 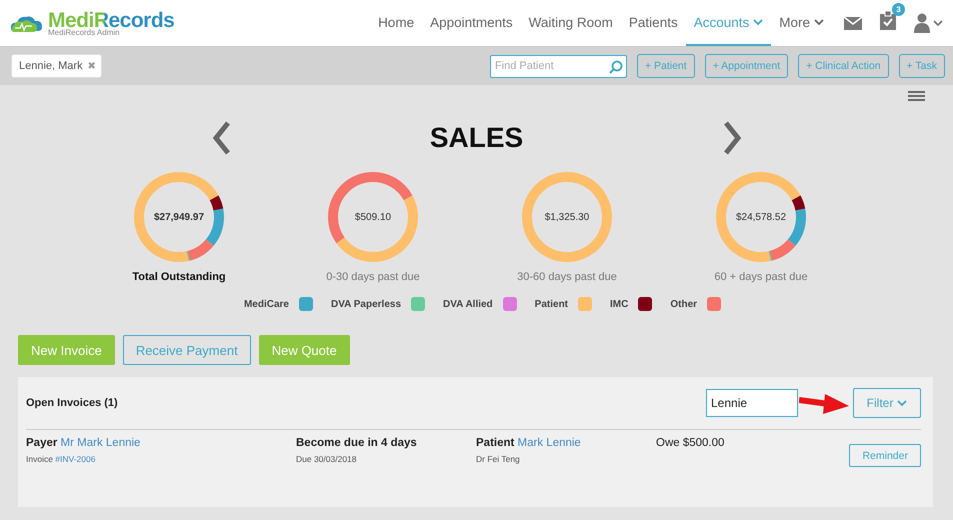 I want to click on quick-action-button: + Task, so click(x=921, y=66).